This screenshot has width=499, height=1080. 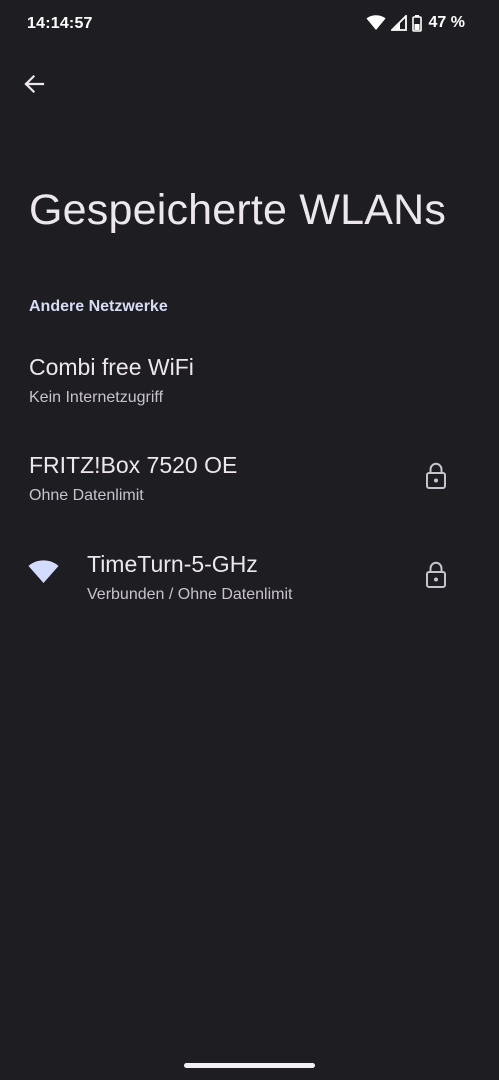 What do you see at coordinates (238, 210) in the screenshot?
I see `page-title: Gespeicherte WLANs` at bounding box center [238, 210].